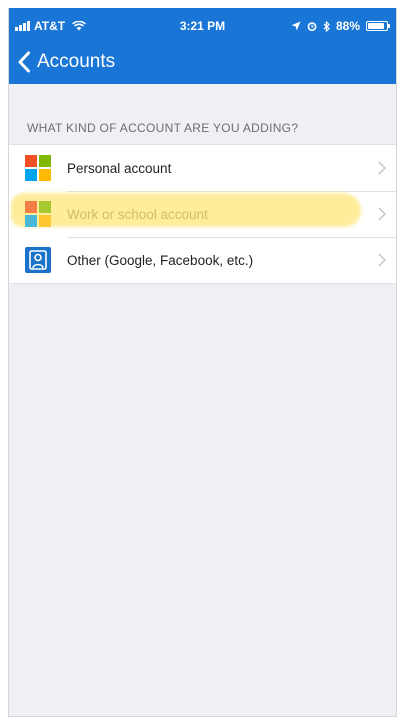 Image resolution: width=399 pixels, height=722 pixels. I want to click on status-right: 88%, so click(340, 26).